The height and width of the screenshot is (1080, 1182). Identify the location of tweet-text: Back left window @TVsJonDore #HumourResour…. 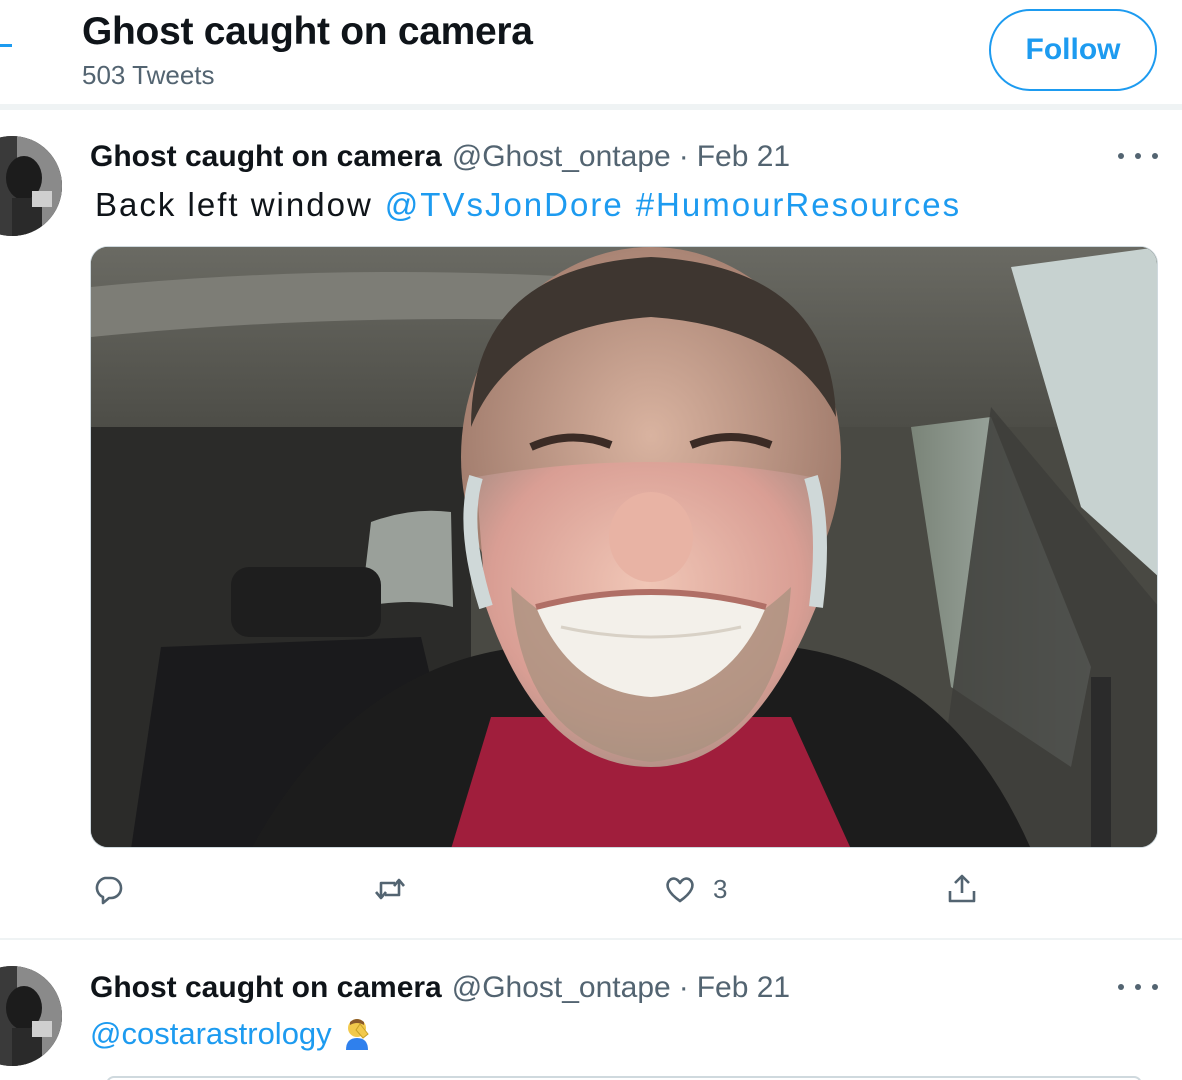
(528, 205).